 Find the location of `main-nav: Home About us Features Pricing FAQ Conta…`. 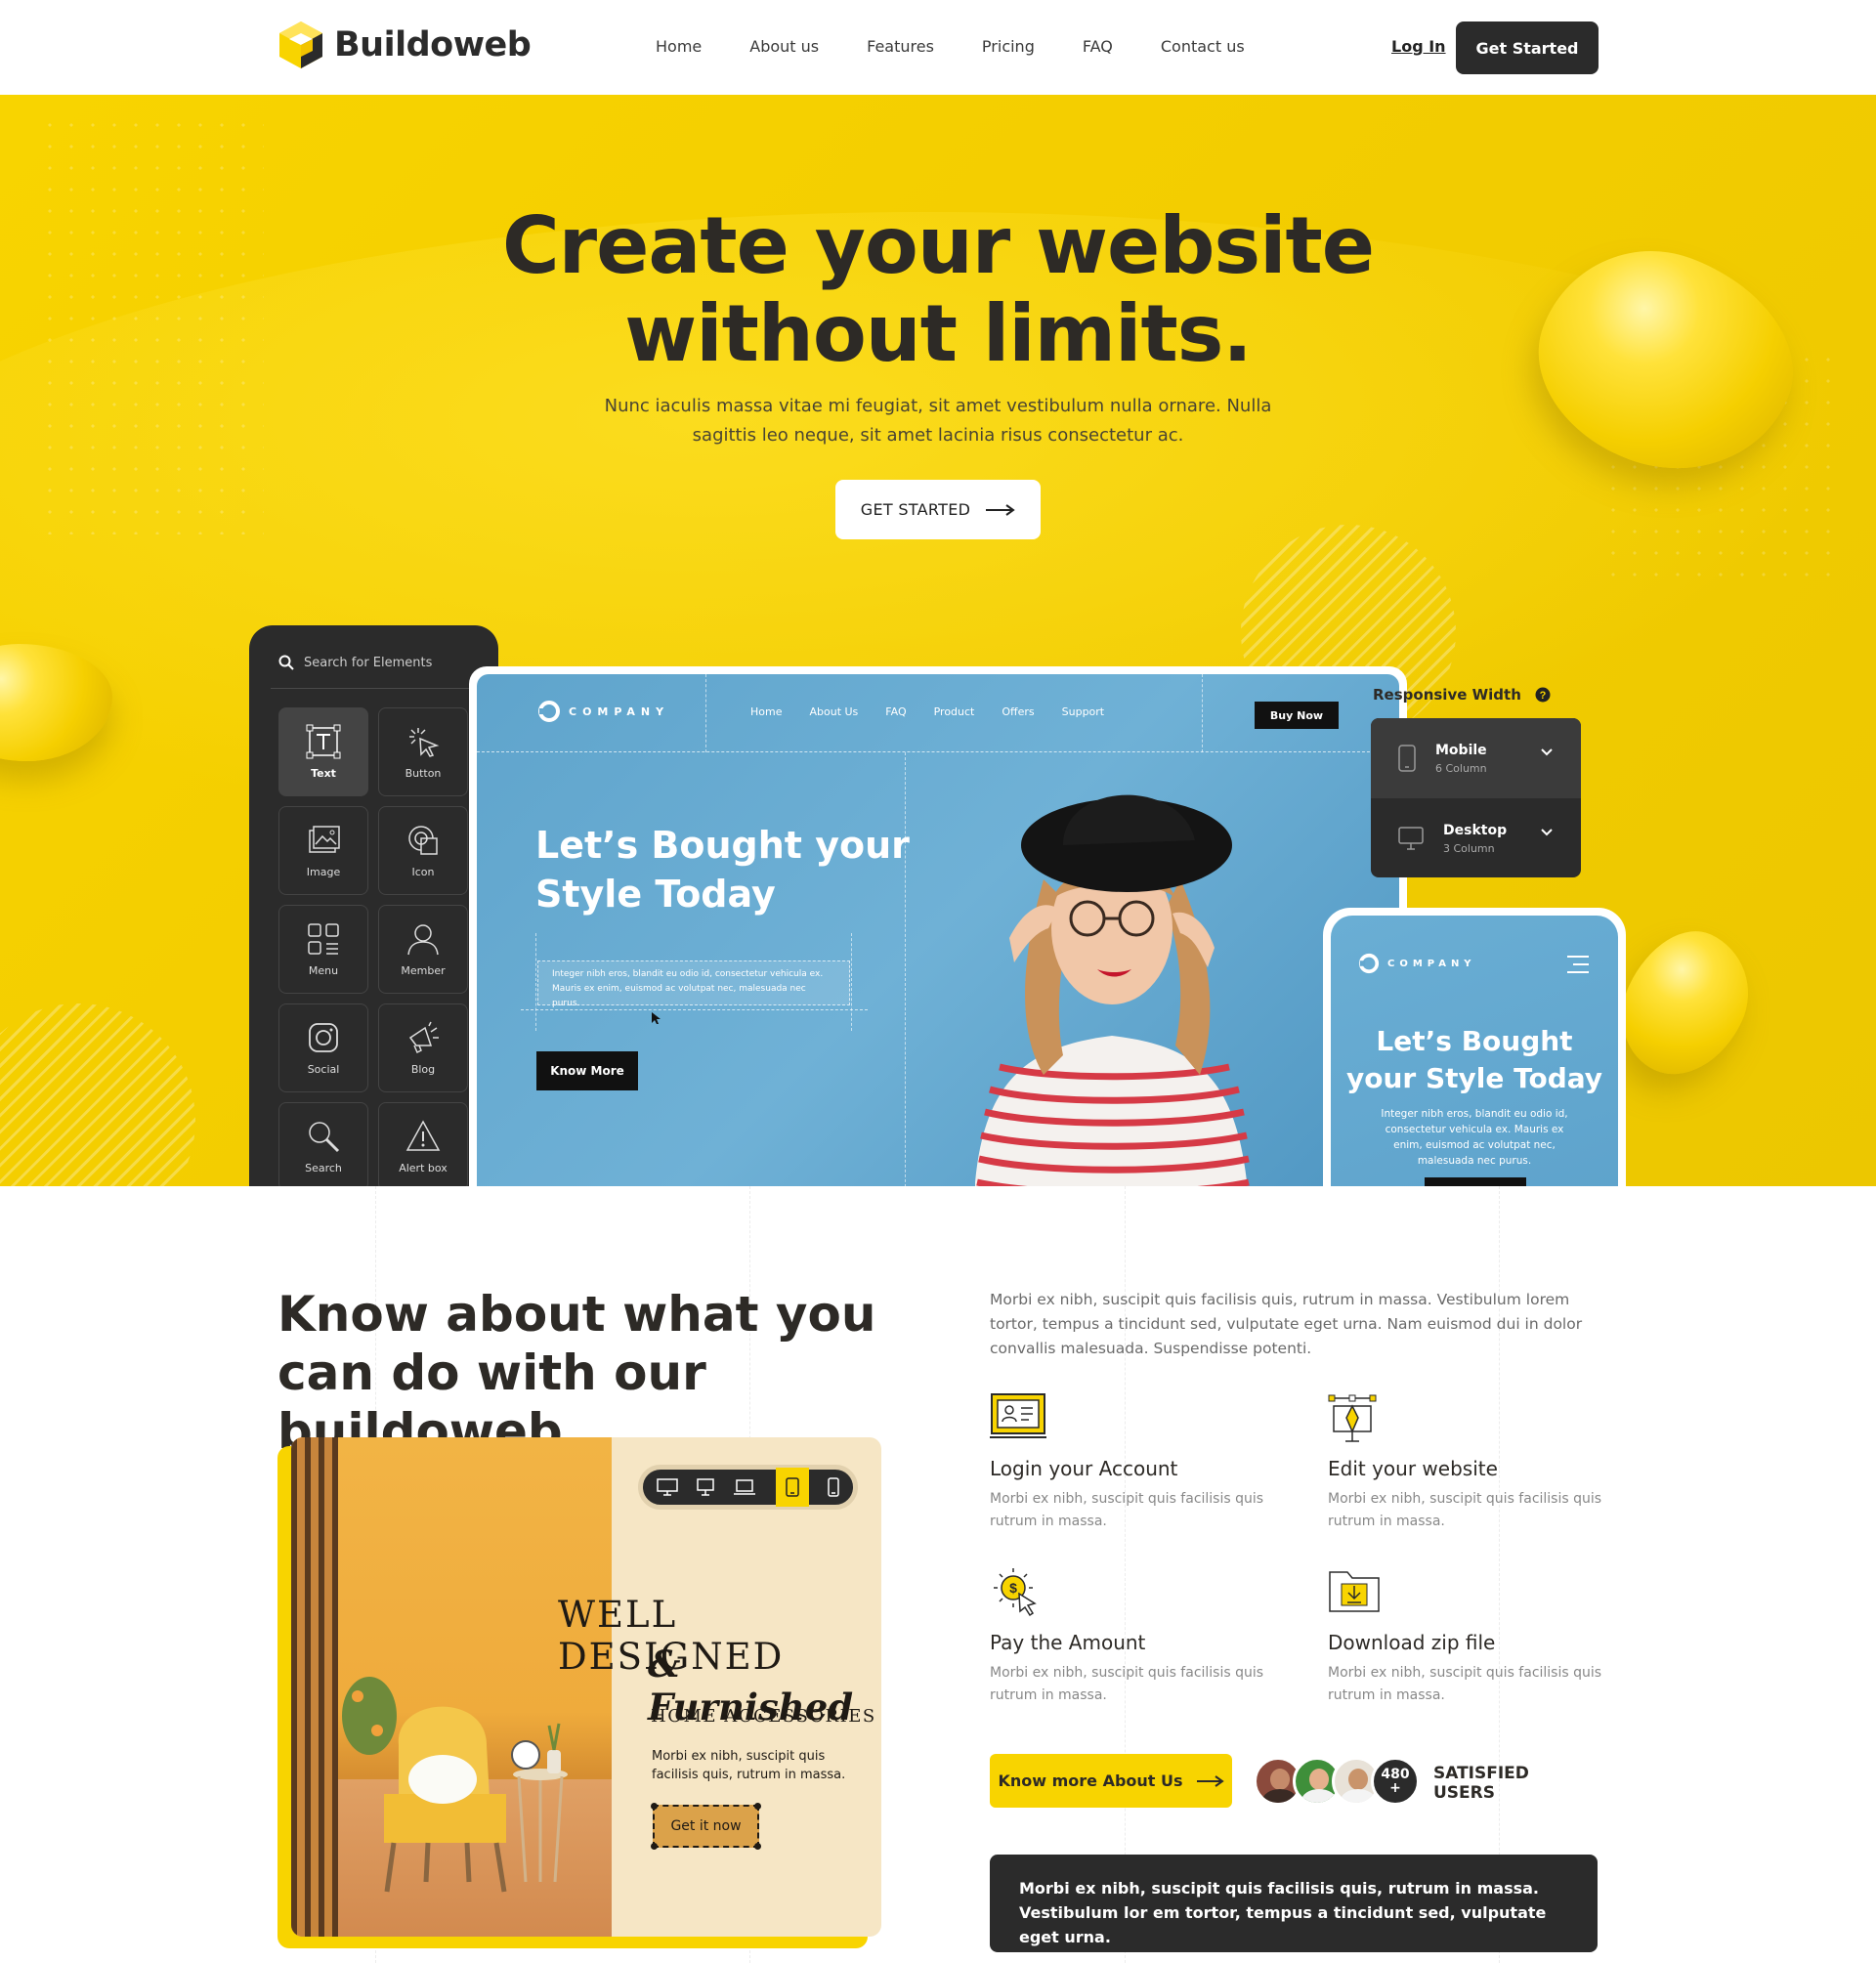

main-nav: Home About us Features Pricing FAQ Conta… is located at coordinates (950, 46).